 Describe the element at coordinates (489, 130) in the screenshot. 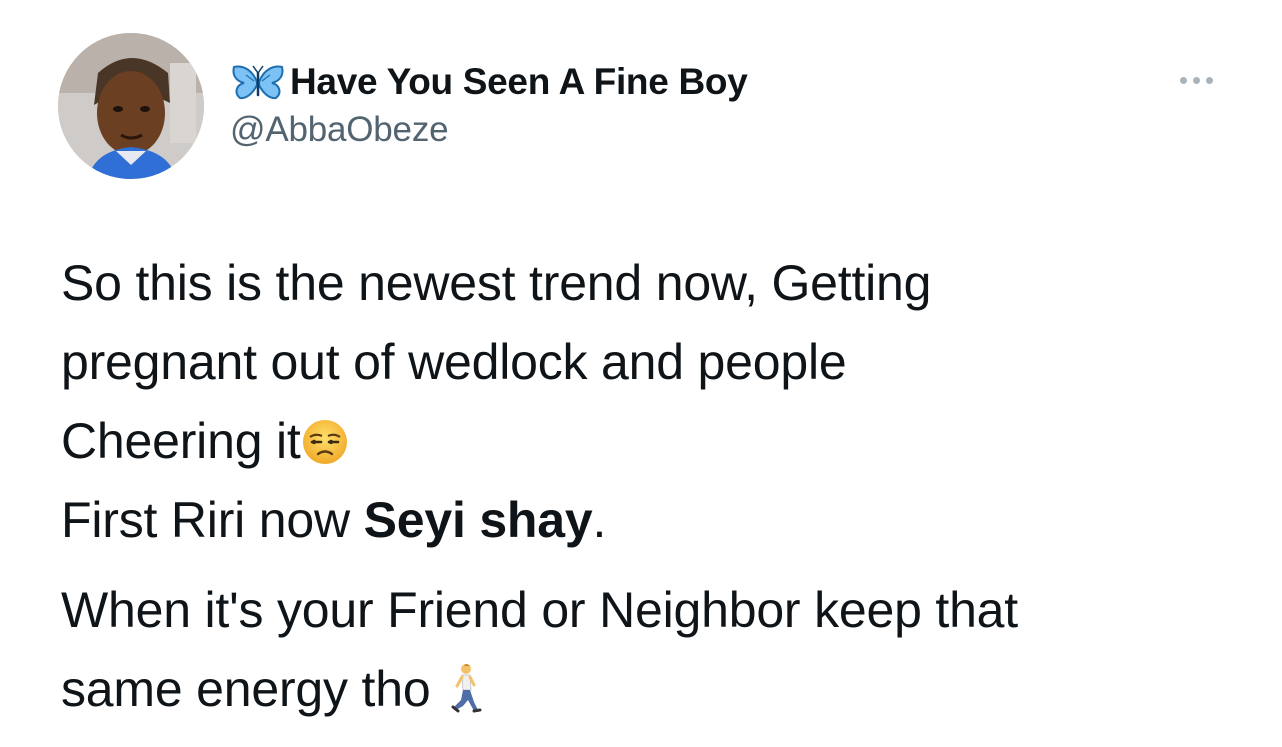

I see `author-handle: @AbbaObeze` at that location.